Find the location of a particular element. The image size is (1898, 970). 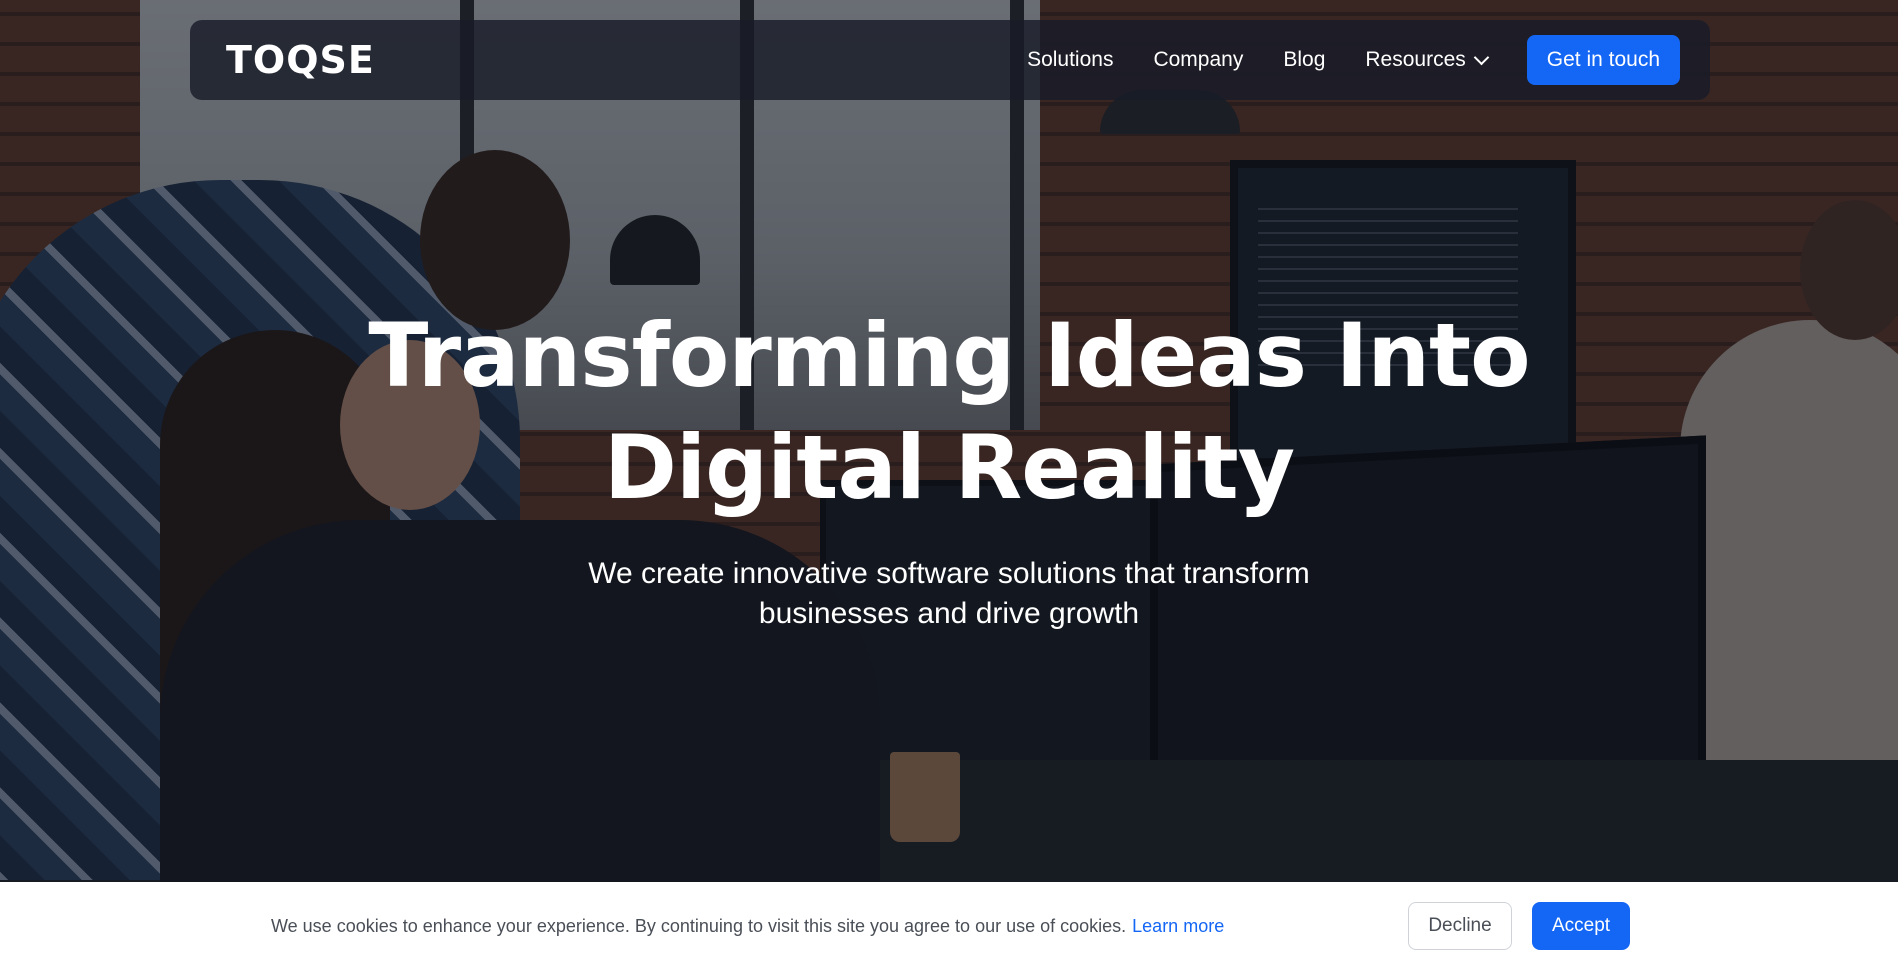

accept-button: Accept is located at coordinates (1581, 926).